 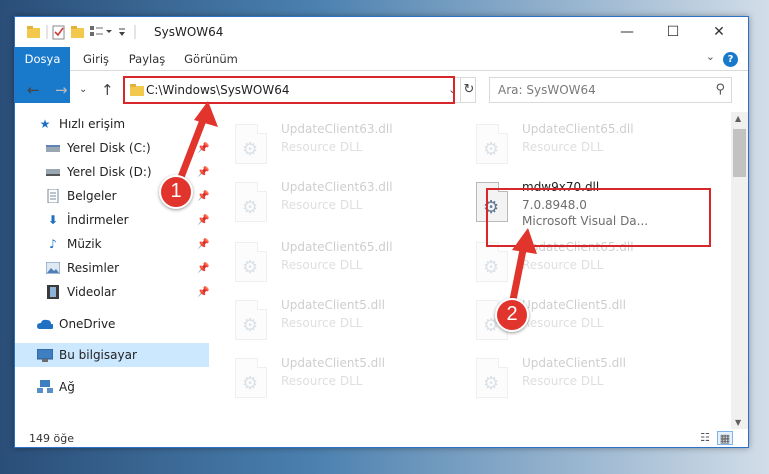 What do you see at coordinates (176, 192) in the screenshot?
I see `callout-step-1: 1` at bounding box center [176, 192].